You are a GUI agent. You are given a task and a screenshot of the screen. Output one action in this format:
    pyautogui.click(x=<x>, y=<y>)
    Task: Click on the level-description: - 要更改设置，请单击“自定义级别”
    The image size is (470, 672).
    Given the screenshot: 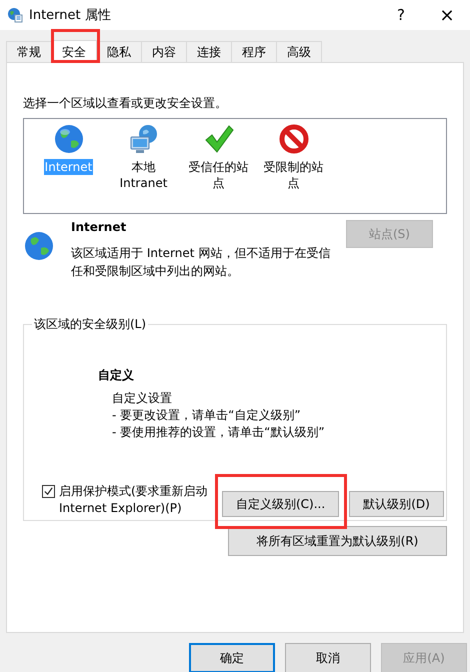 What is the action you would take?
    pyautogui.click(x=207, y=415)
    